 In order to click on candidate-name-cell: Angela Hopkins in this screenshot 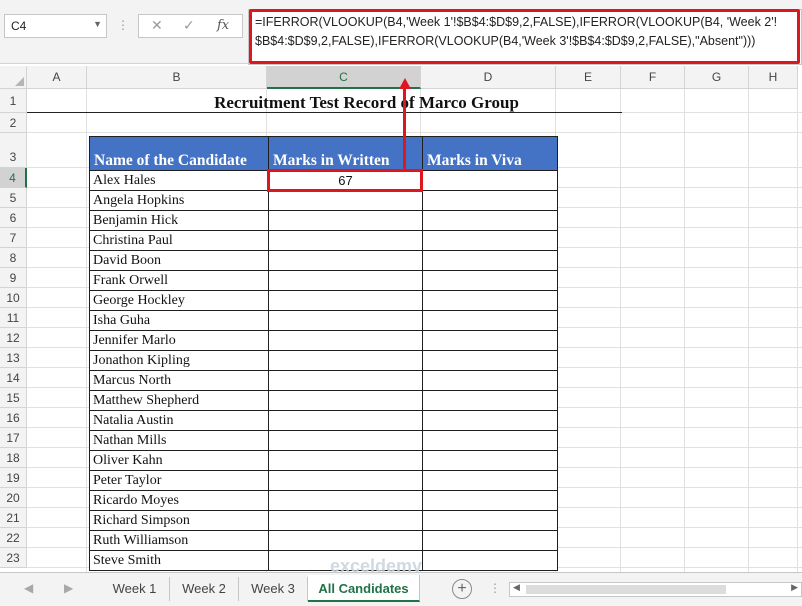, I will do `click(179, 200)`.